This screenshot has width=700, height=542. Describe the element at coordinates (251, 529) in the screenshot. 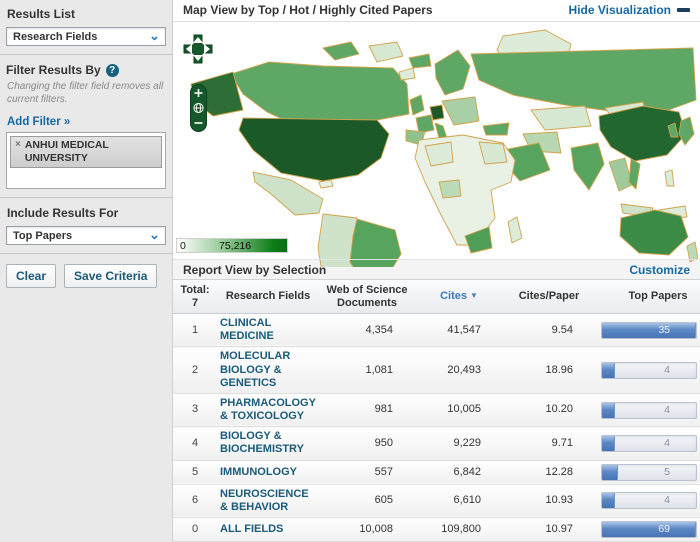

I see `field-link: ALL FIELDS` at that location.